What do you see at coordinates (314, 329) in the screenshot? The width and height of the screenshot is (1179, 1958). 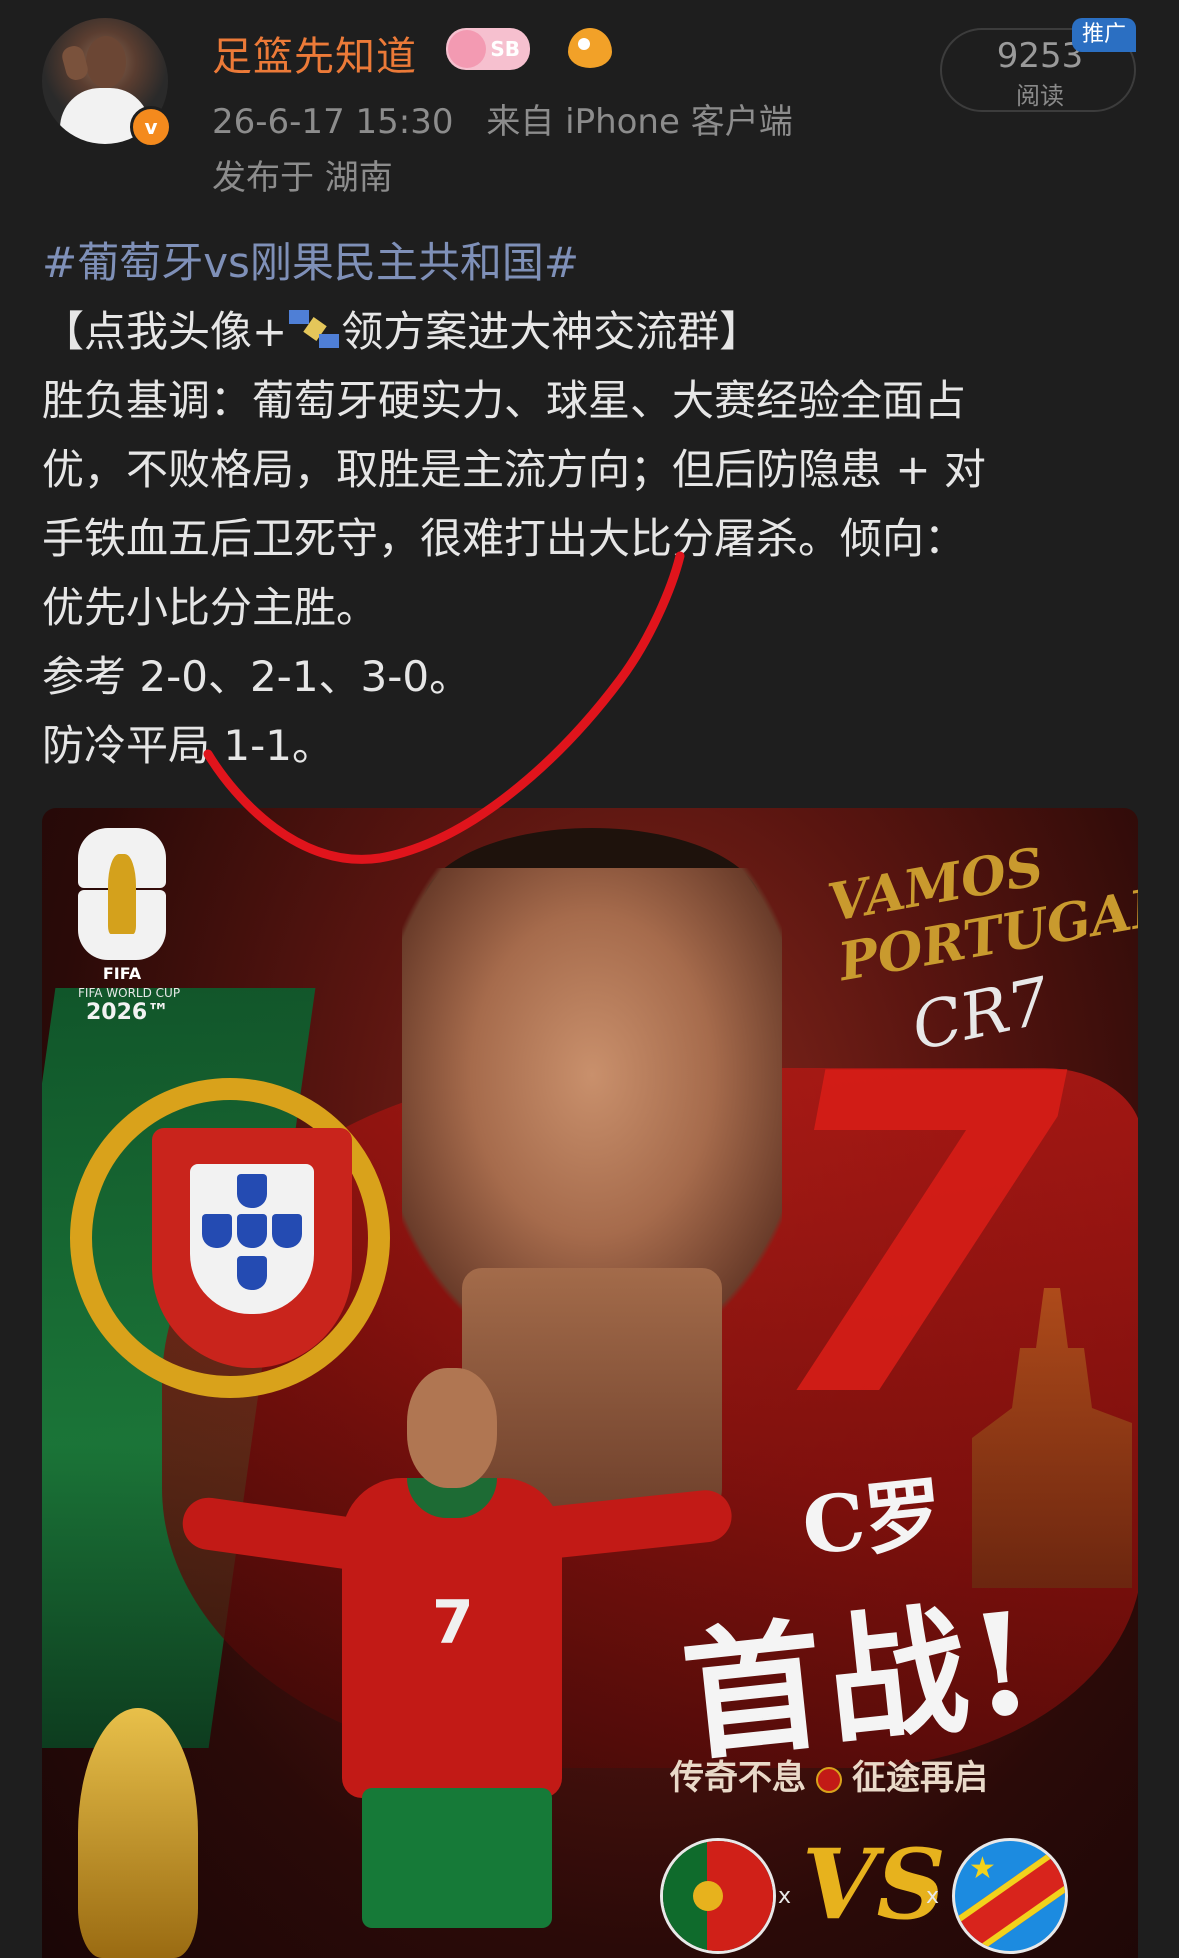 I see `satellite-icon` at bounding box center [314, 329].